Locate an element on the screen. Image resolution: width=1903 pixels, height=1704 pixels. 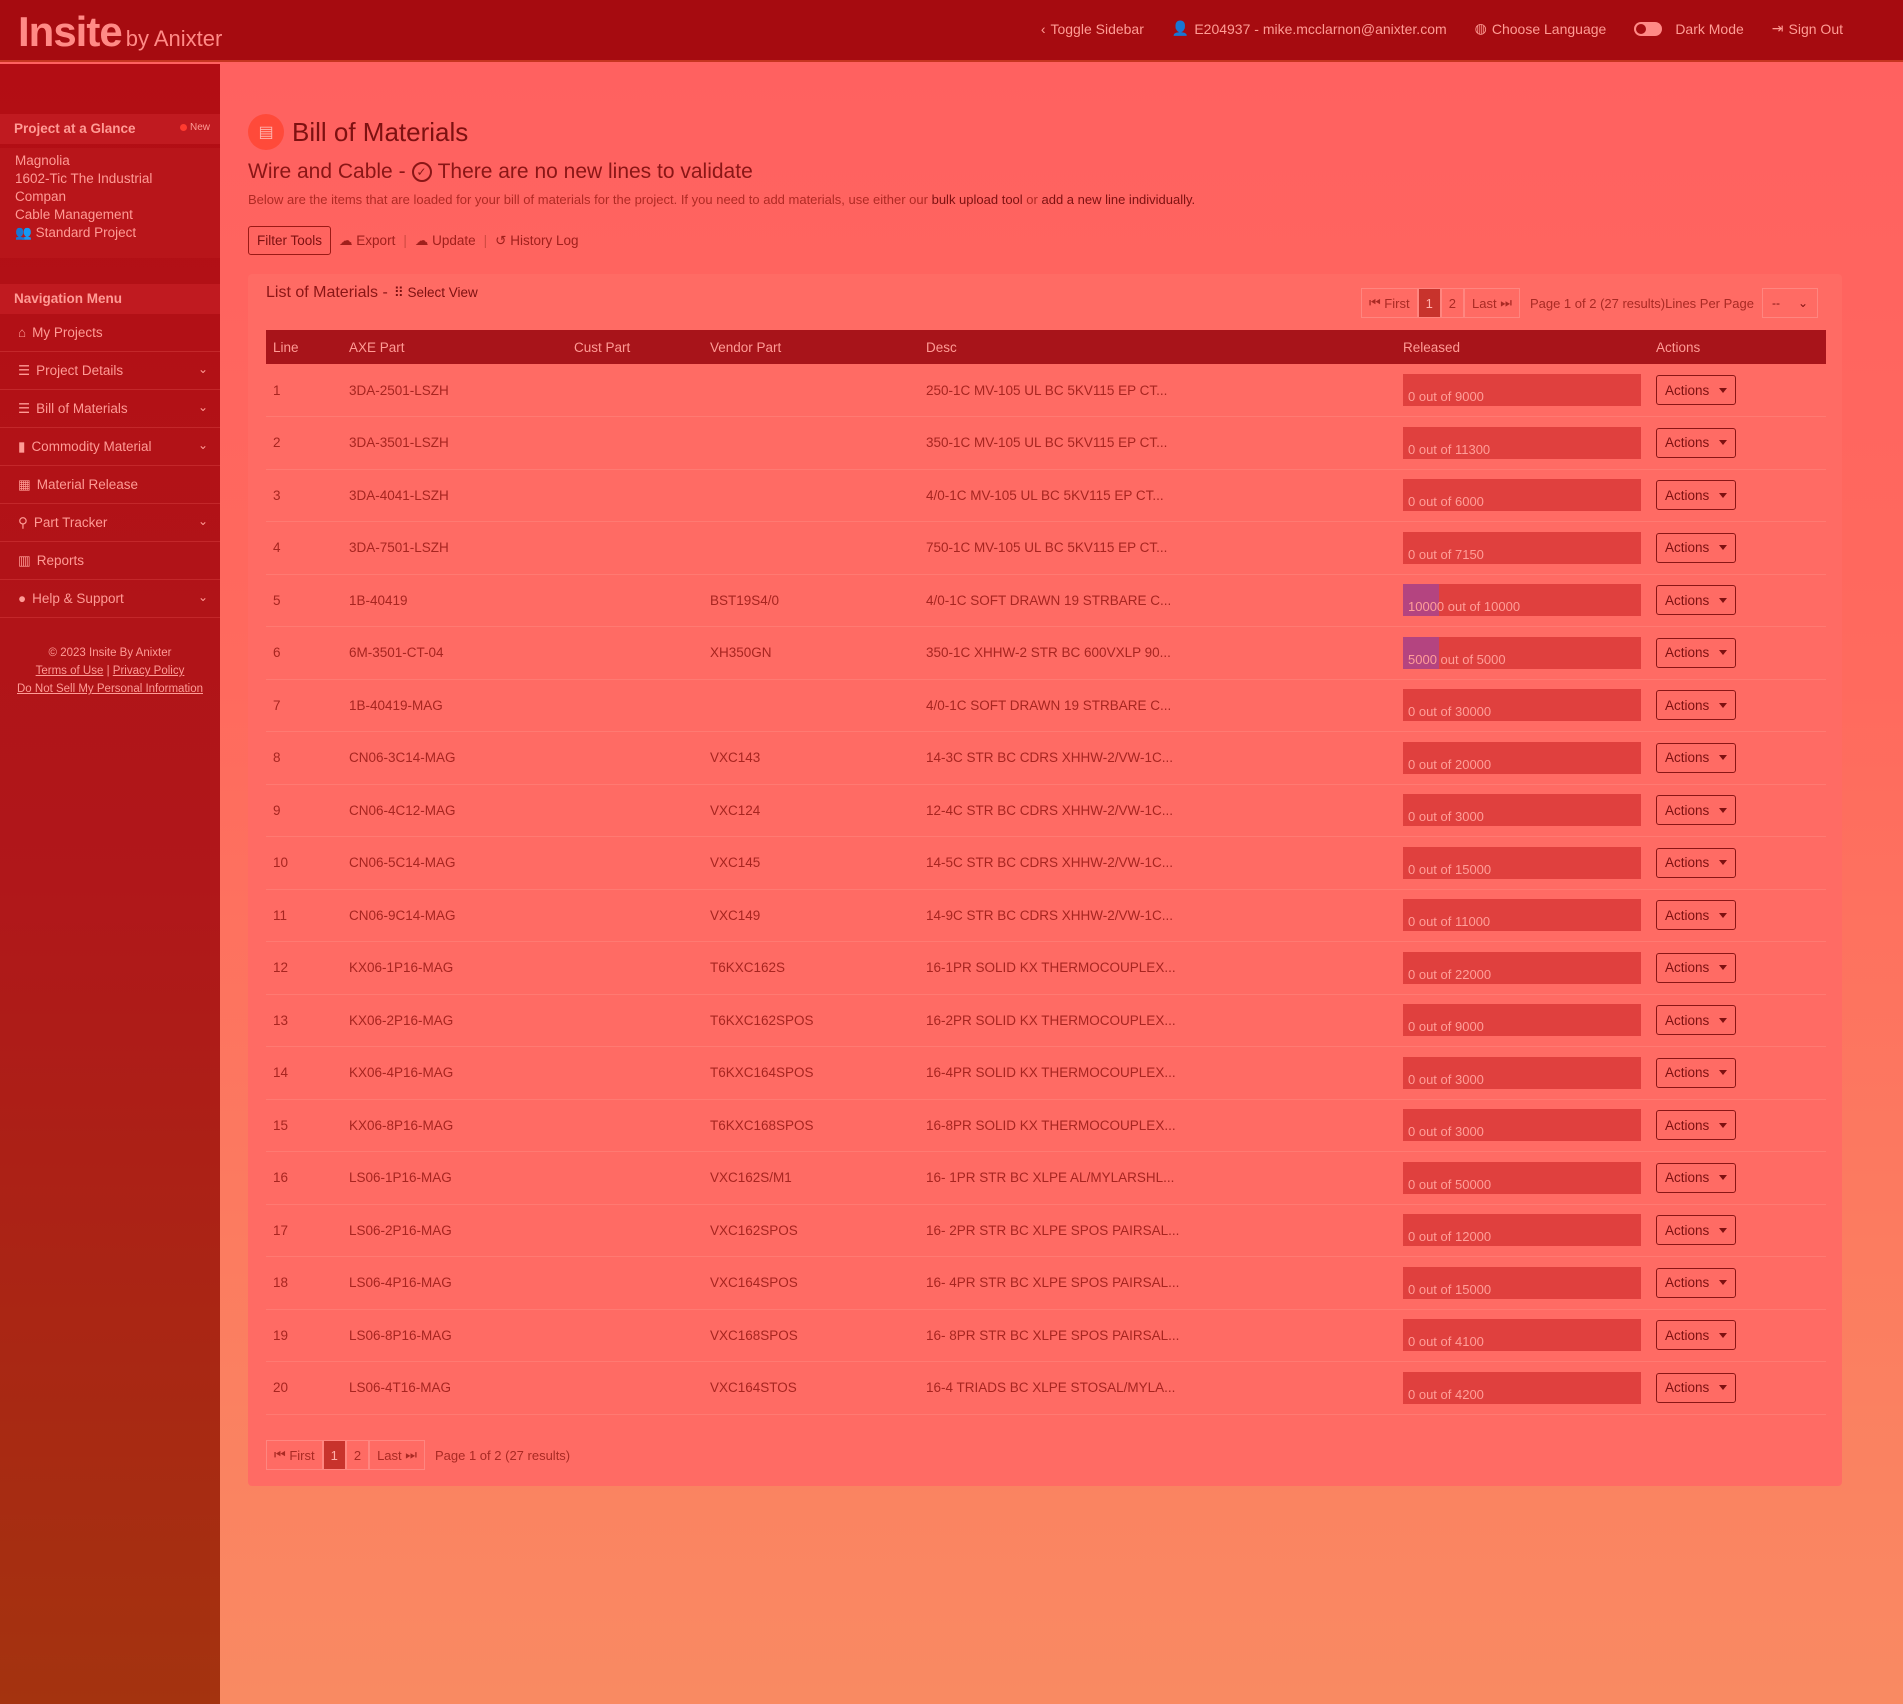
choose-language-link: ◍ Choose Language is located at coordinates (1541, 28).